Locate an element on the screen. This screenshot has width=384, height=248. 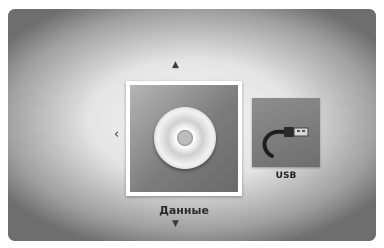
menu-item-data is located at coordinates (184, 138).